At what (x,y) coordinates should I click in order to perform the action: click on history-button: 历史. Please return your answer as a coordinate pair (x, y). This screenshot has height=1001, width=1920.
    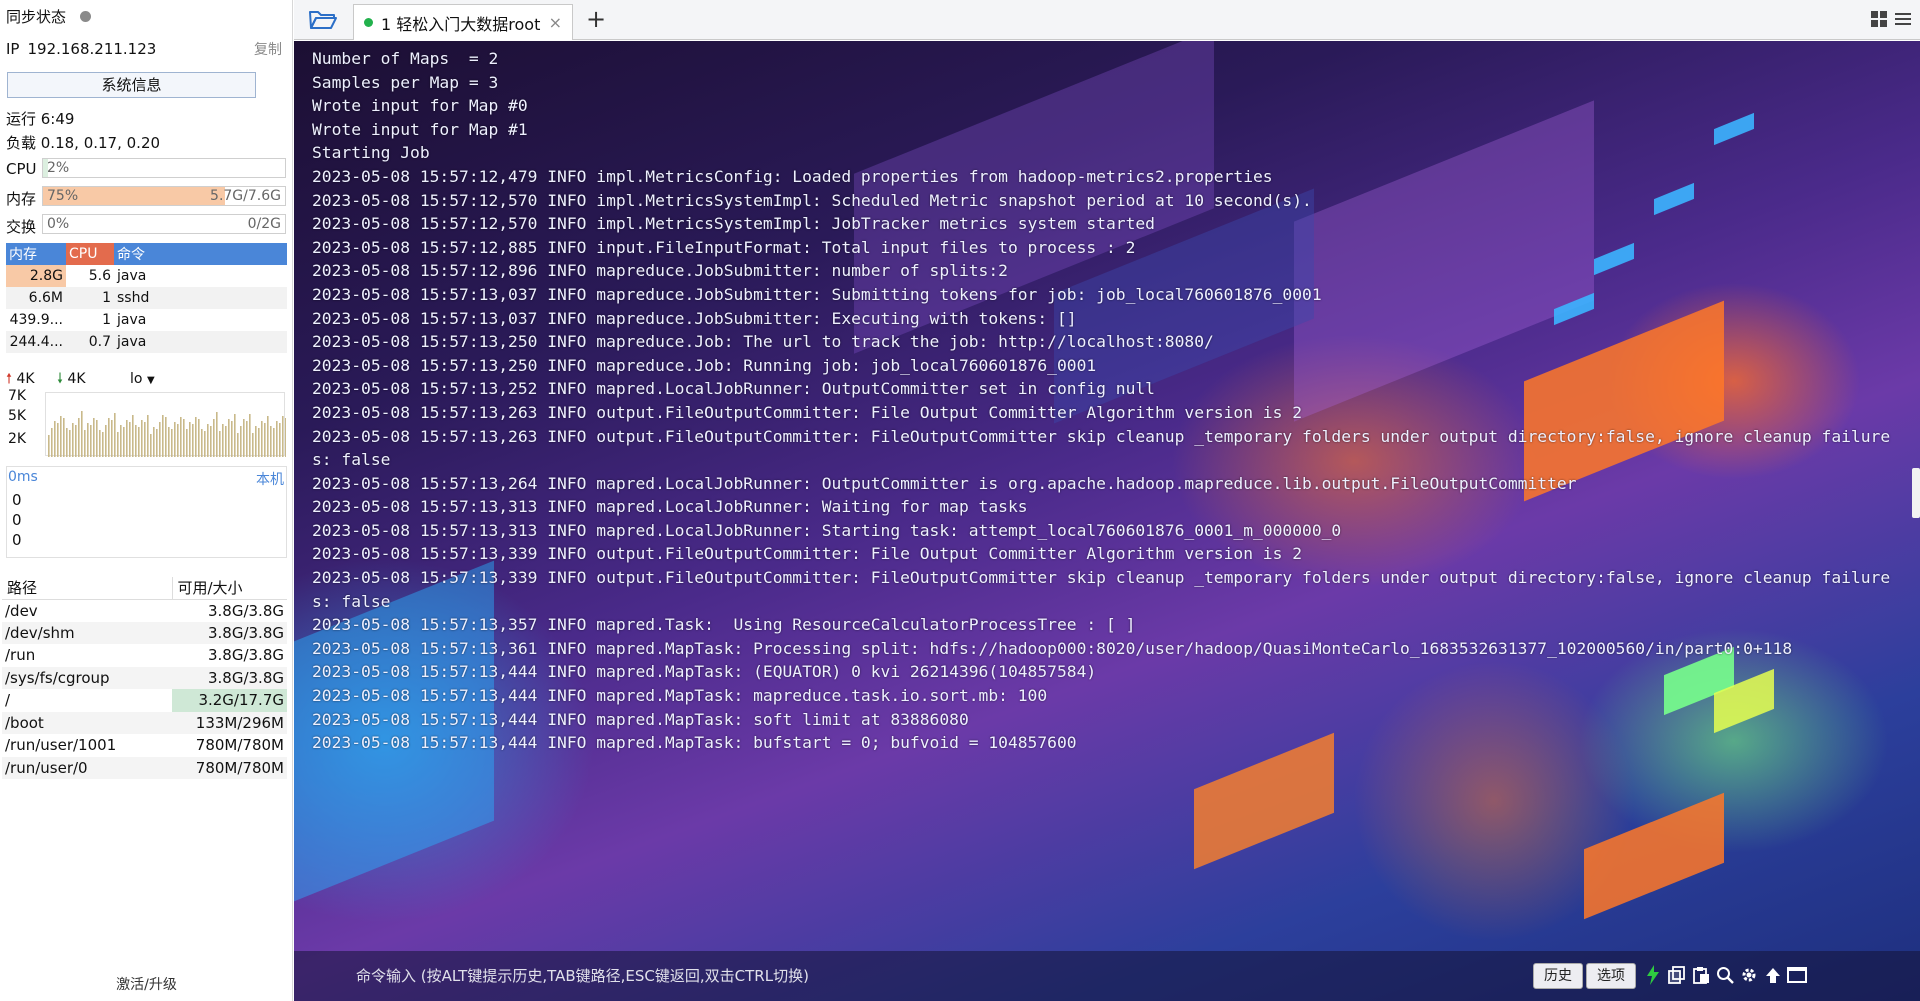
    Looking at the image, I should click on (1558, 976).